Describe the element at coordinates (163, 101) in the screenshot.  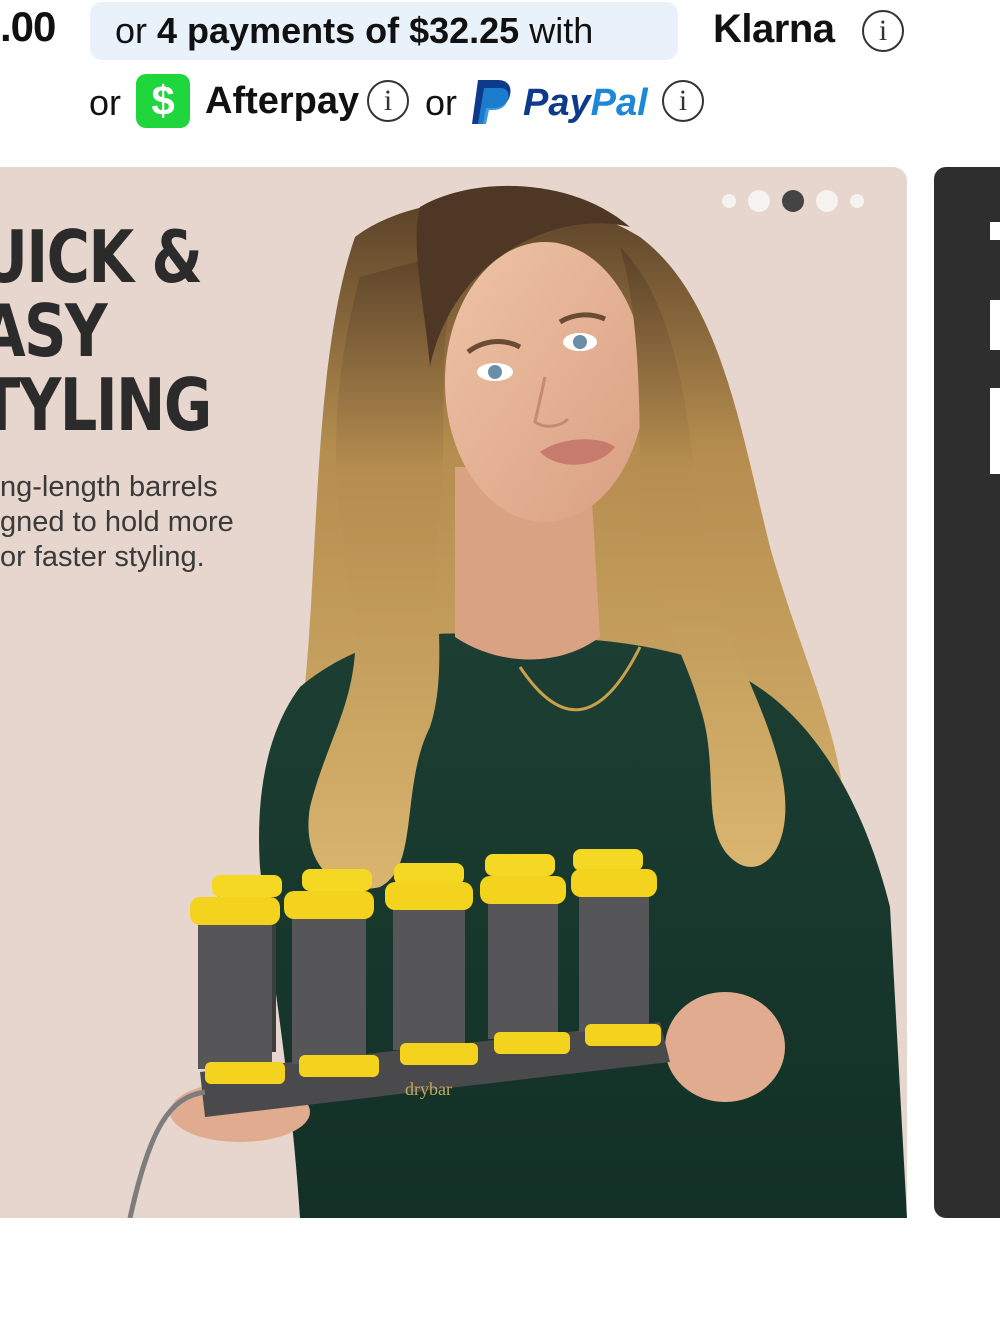
I see `cashapp-icon: $` at that location.